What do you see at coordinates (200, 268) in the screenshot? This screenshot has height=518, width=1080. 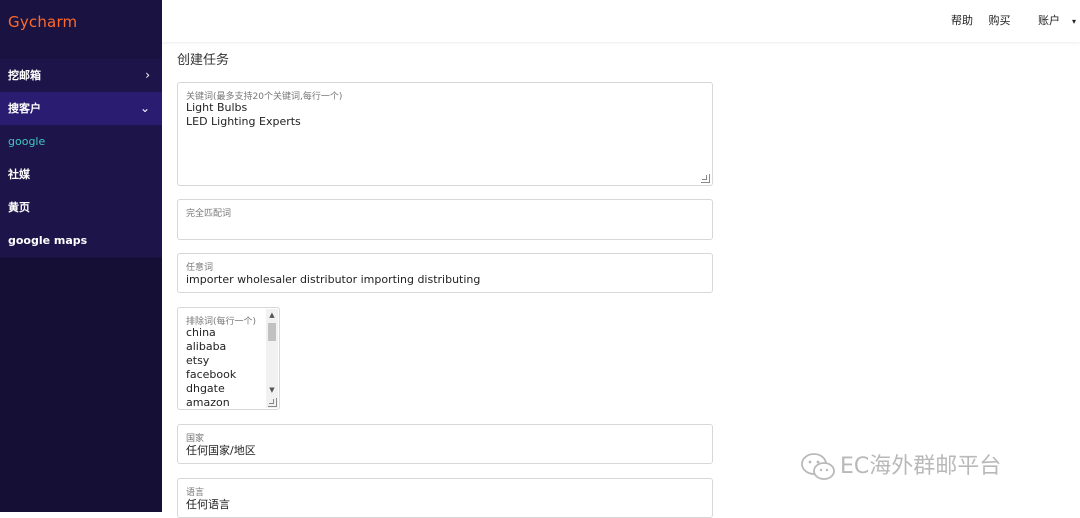 I see `any-words-label: 任意词` at bounding box center [200, 268].